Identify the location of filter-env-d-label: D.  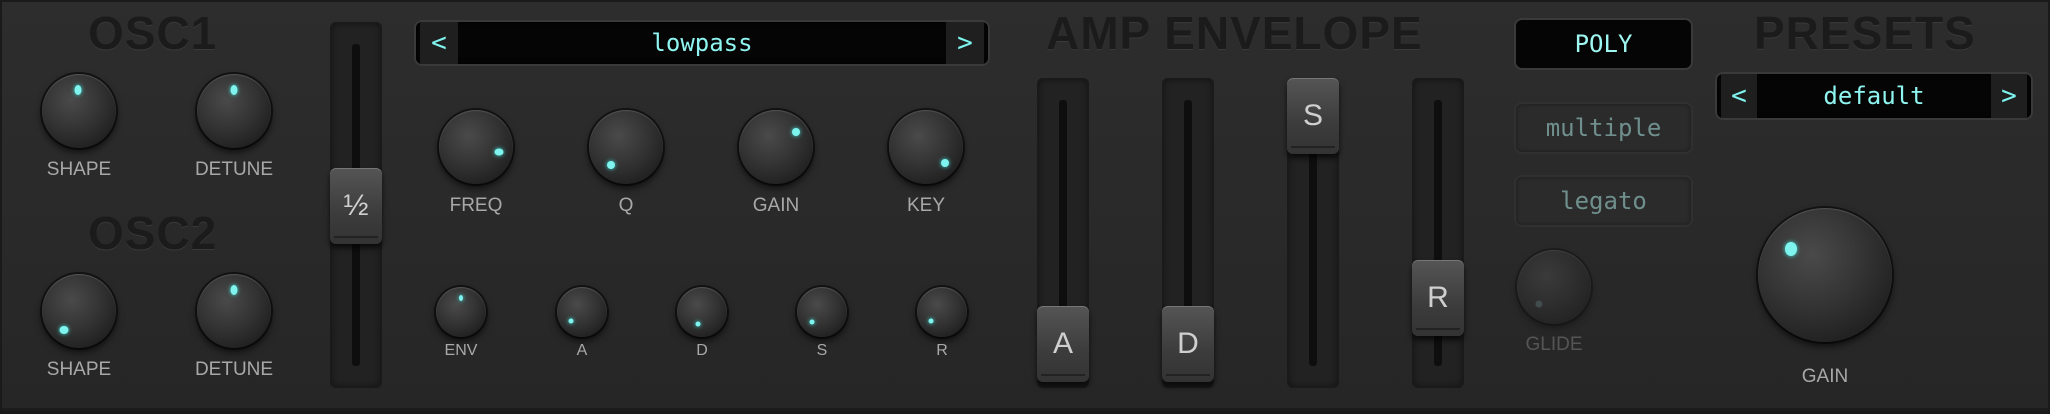
(702, 350).